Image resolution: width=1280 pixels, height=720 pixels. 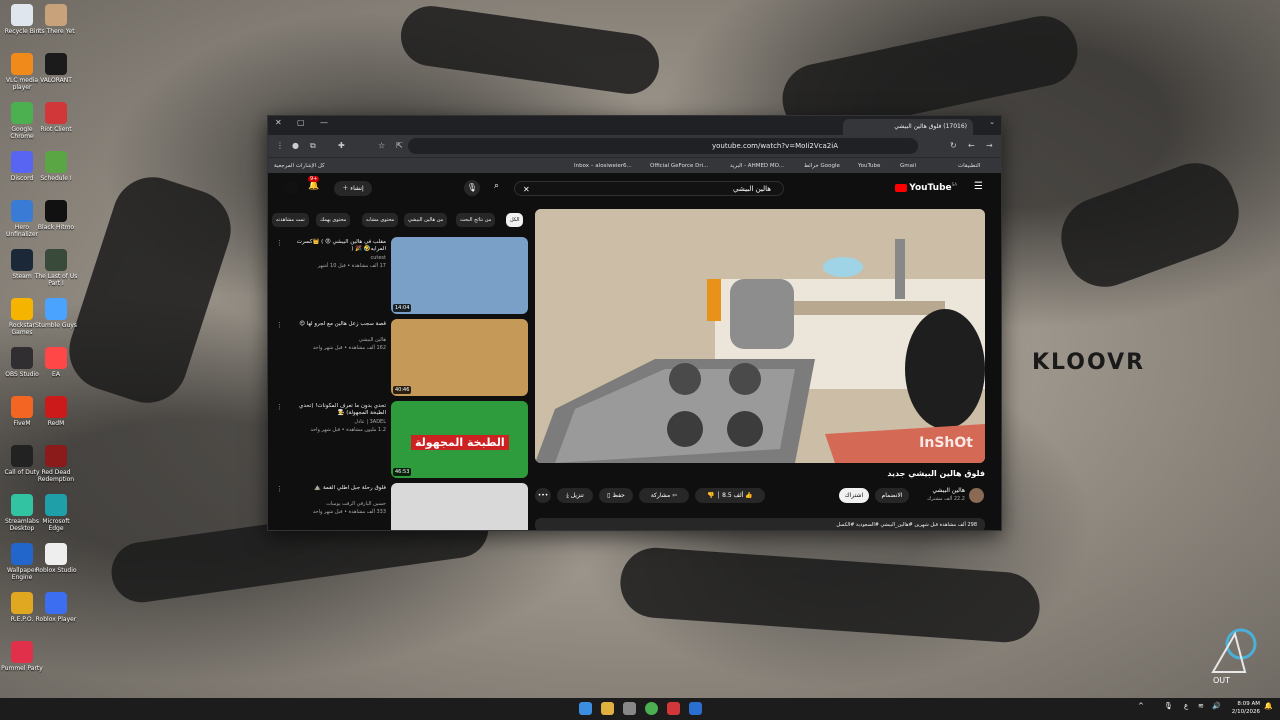 I want to click on side-panel-icon: ⋮, so click(x=280, y=146).